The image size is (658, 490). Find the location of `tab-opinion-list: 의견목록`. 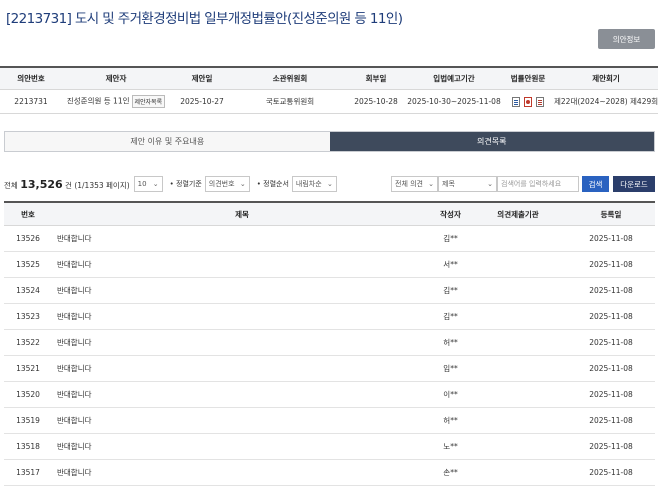

tab-opinion-list: 의견목록 is located at coordinates (491, 141).